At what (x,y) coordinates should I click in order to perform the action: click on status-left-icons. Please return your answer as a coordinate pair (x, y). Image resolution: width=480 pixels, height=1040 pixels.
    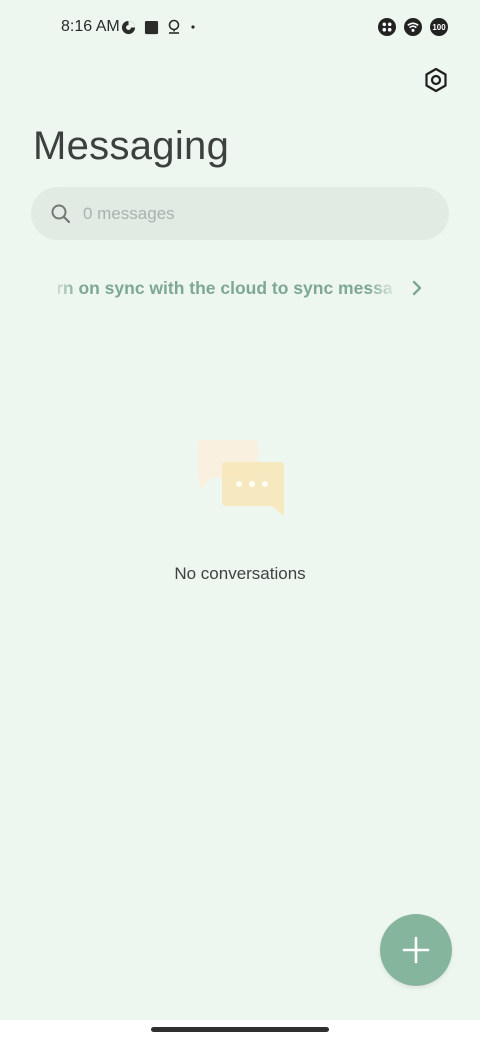
    Looking at the image, I should click on (159, 27).